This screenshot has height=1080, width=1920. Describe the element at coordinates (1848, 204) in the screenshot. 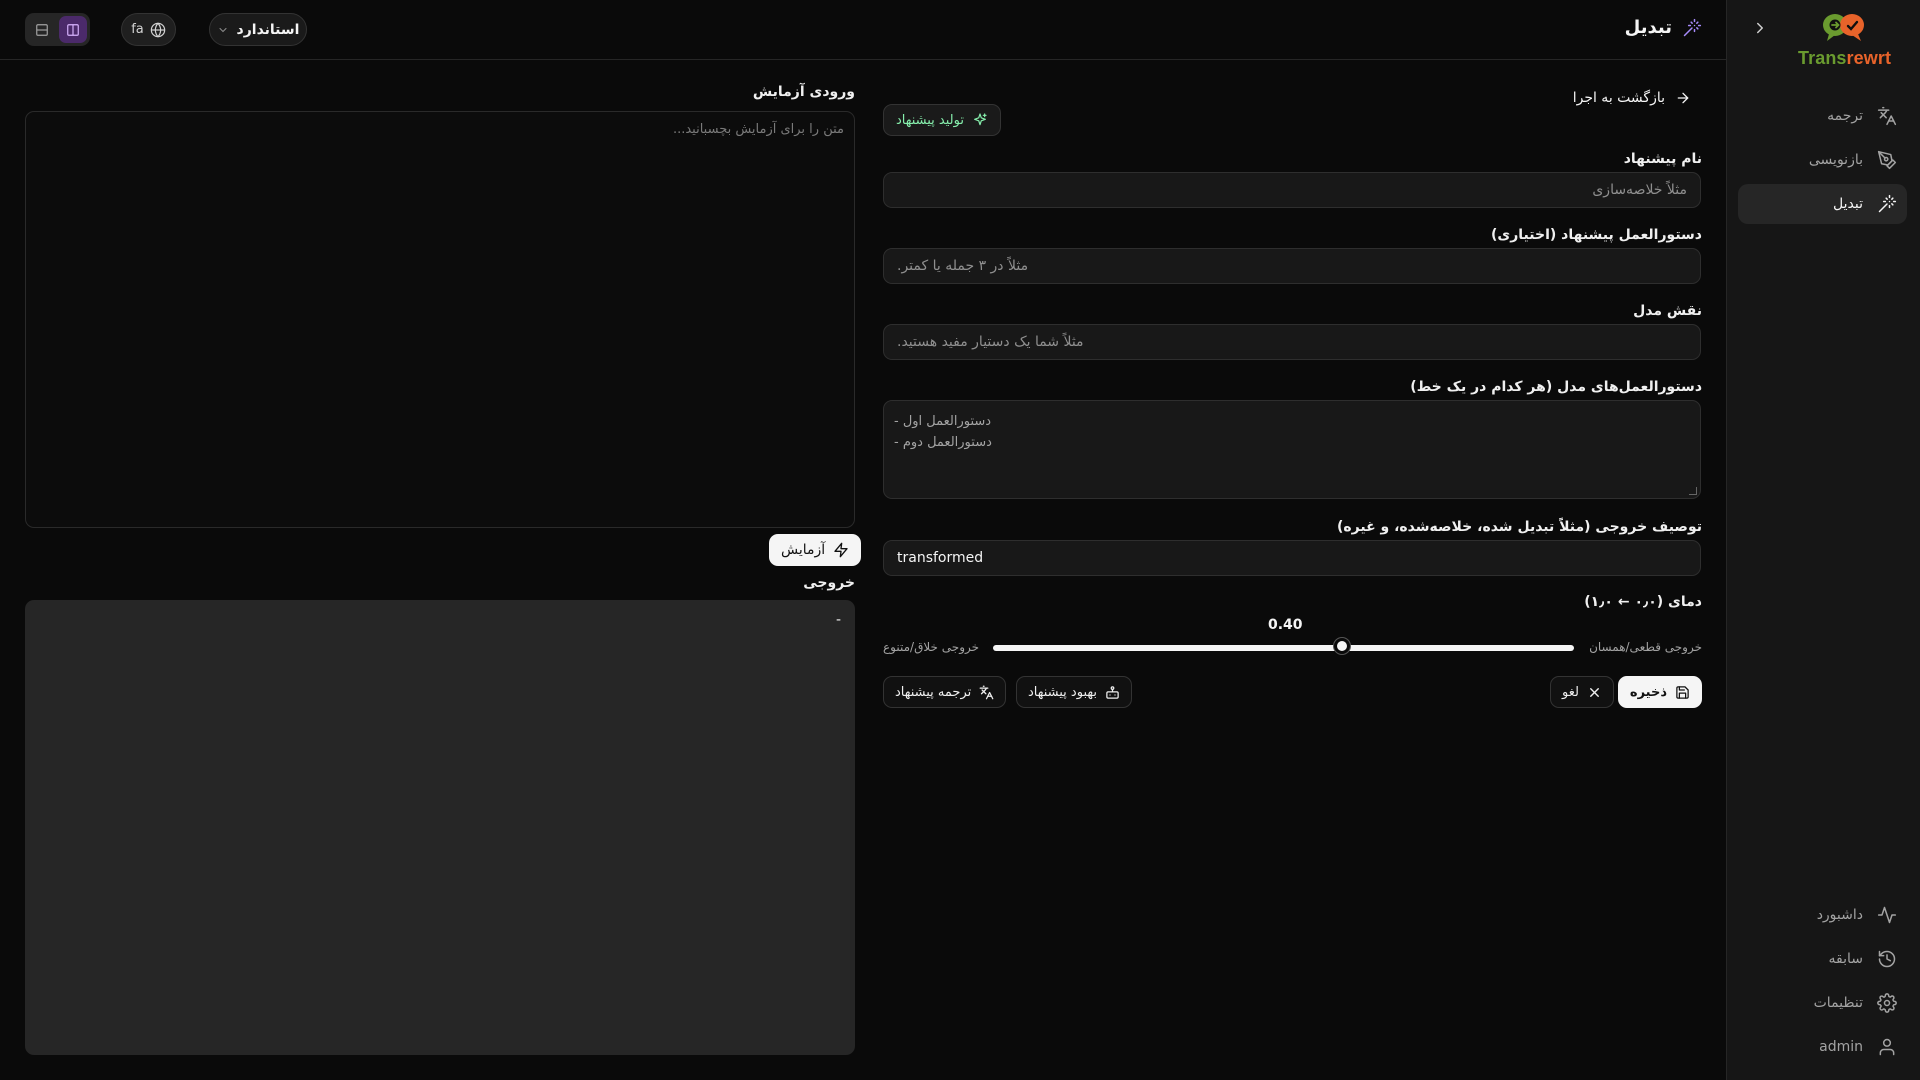

I see `sidebar-item-label: تبدیل` at that location.